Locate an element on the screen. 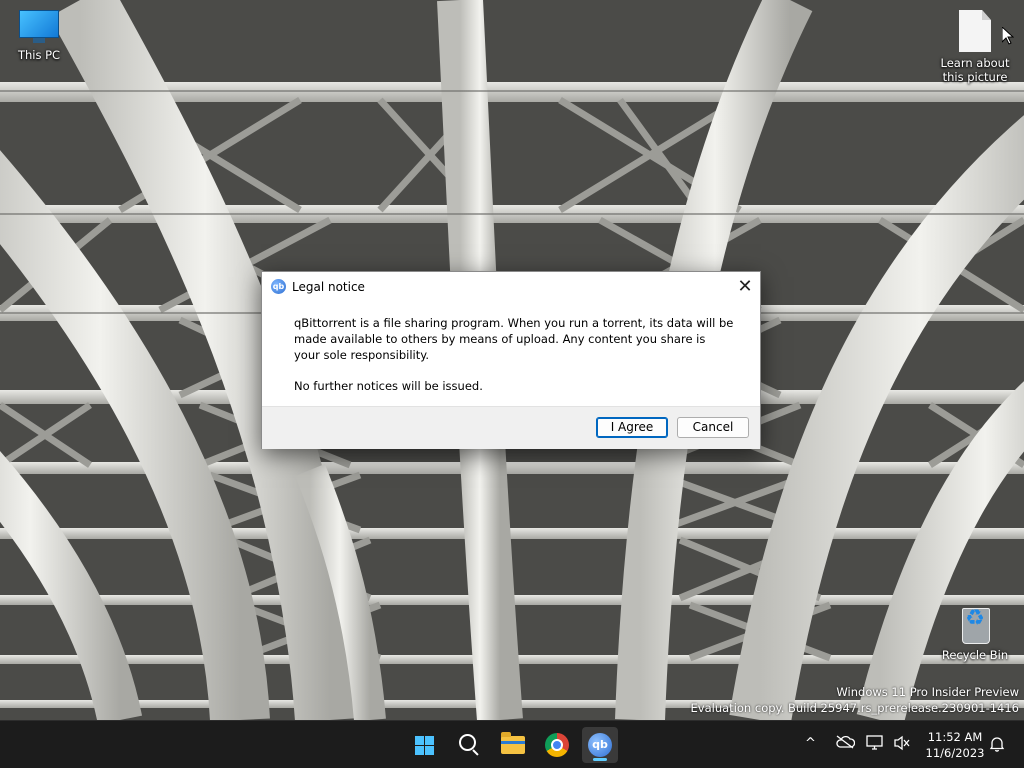  search-button is located at coordinates (468, 745).